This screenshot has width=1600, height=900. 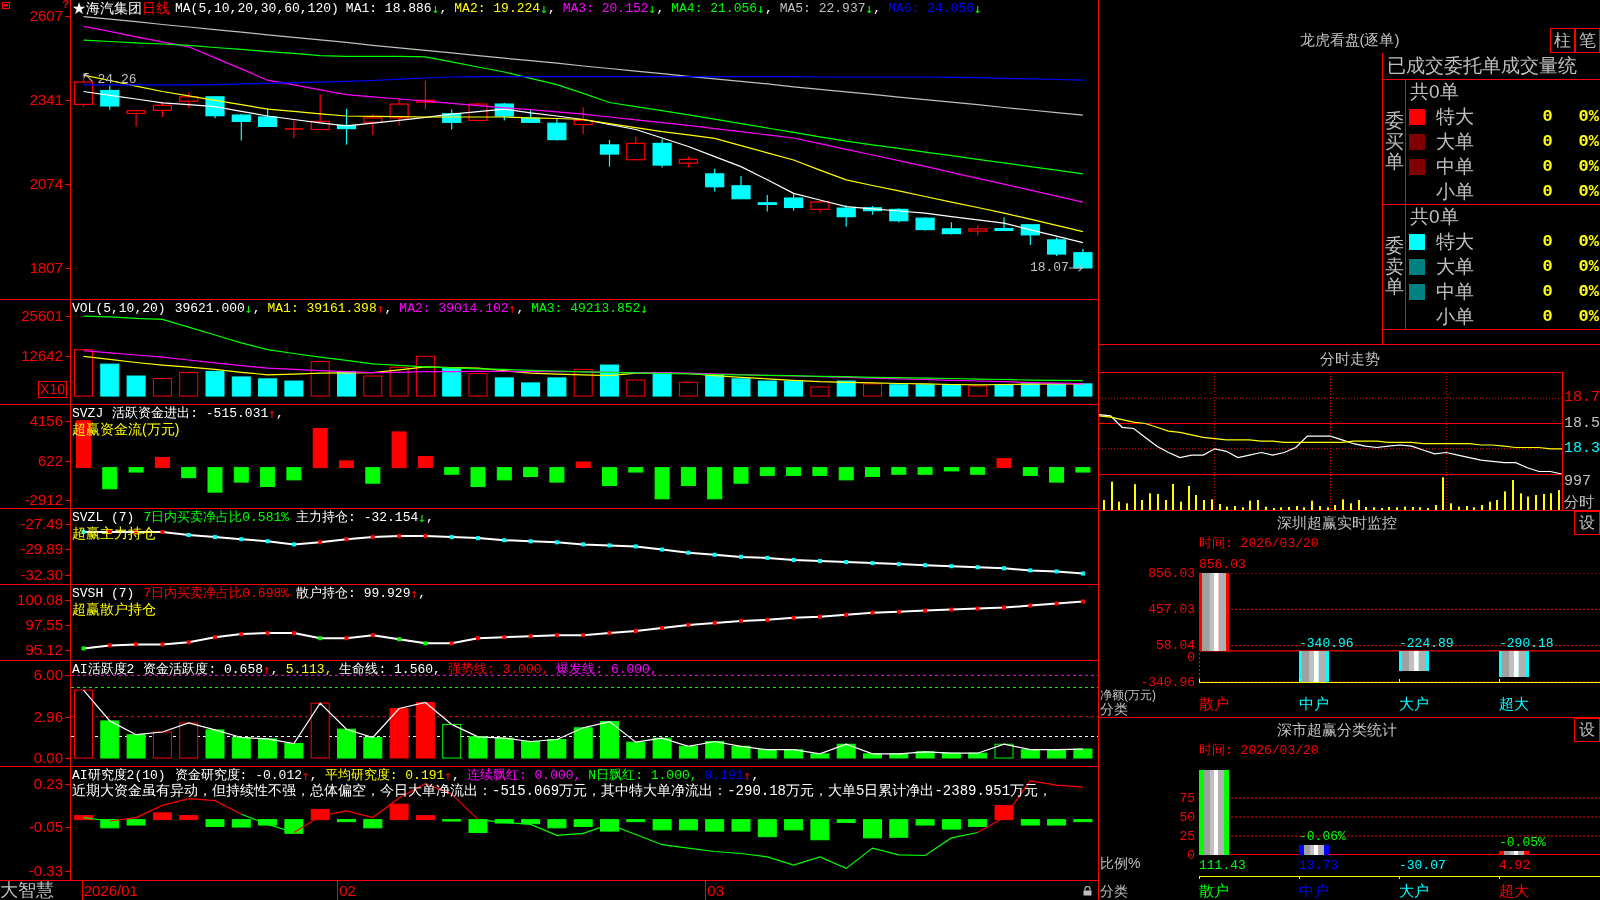 What do you see at coordinates (1455, 242) in the screenshot?
I see `order-size-label: 特大` at bounding box center [1455, 242].